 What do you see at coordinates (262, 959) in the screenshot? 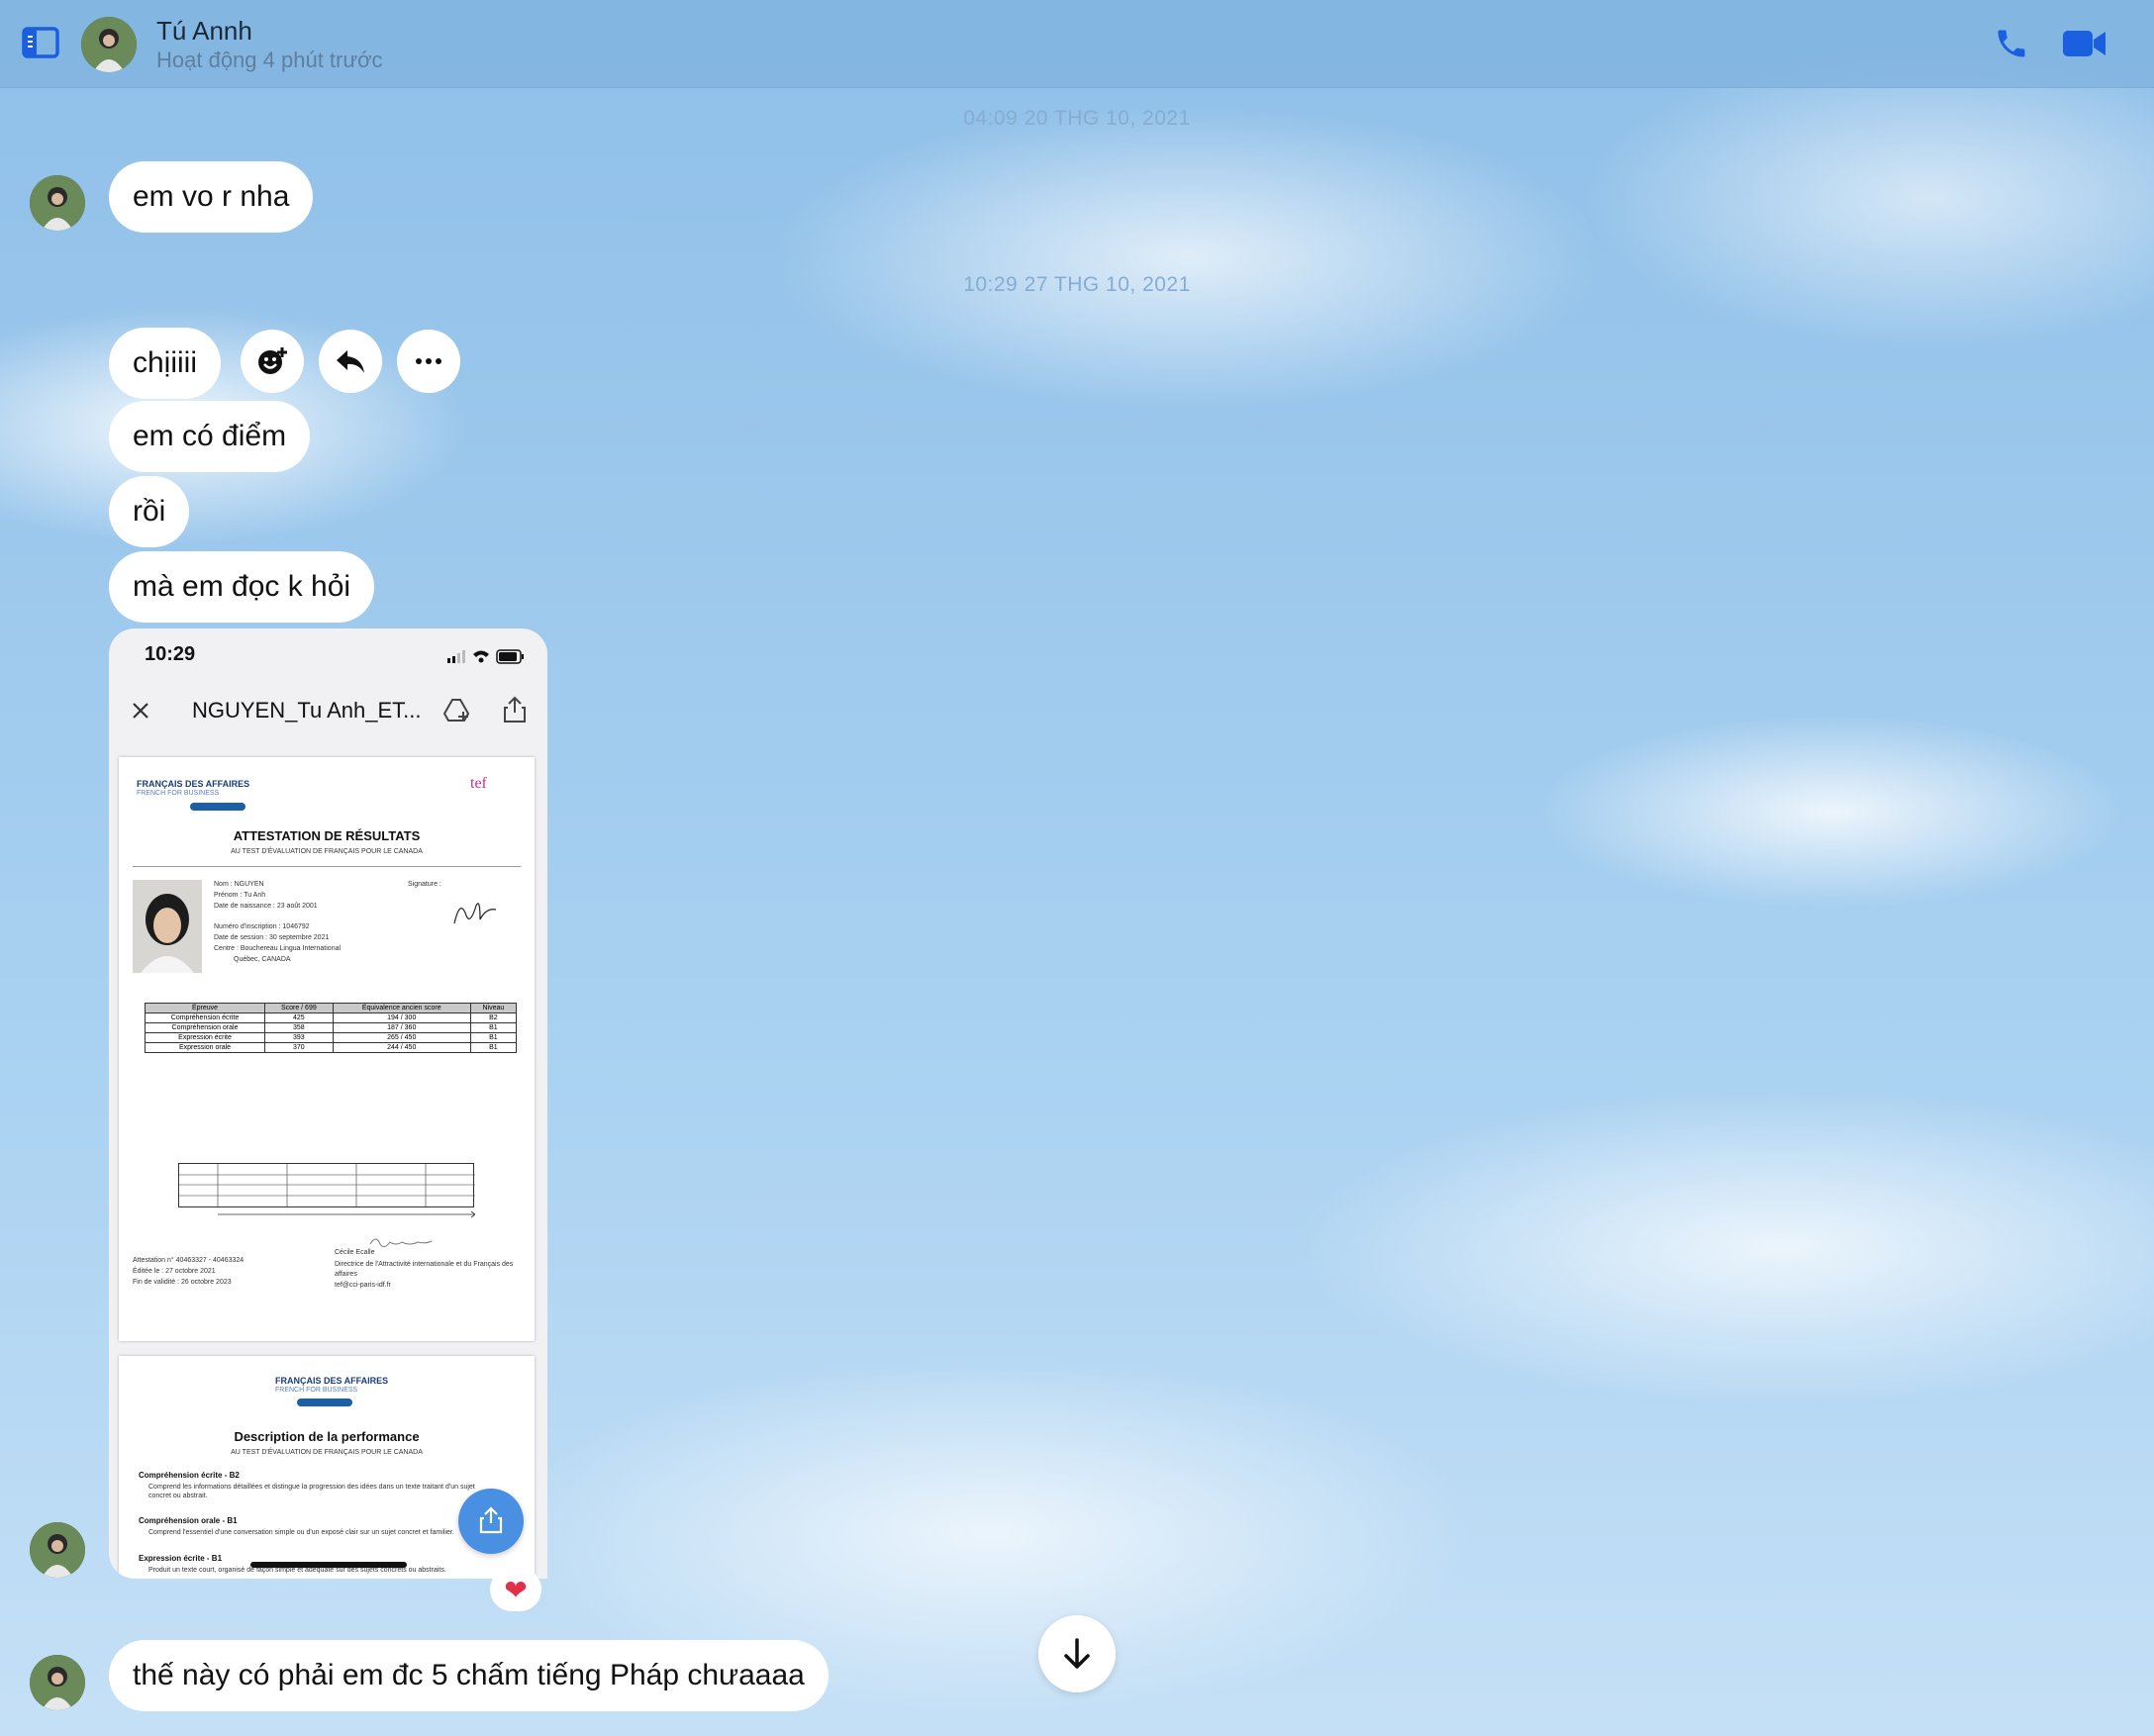
I see `detail-line: Québec, CANADA` at bounding box center [262, 959].